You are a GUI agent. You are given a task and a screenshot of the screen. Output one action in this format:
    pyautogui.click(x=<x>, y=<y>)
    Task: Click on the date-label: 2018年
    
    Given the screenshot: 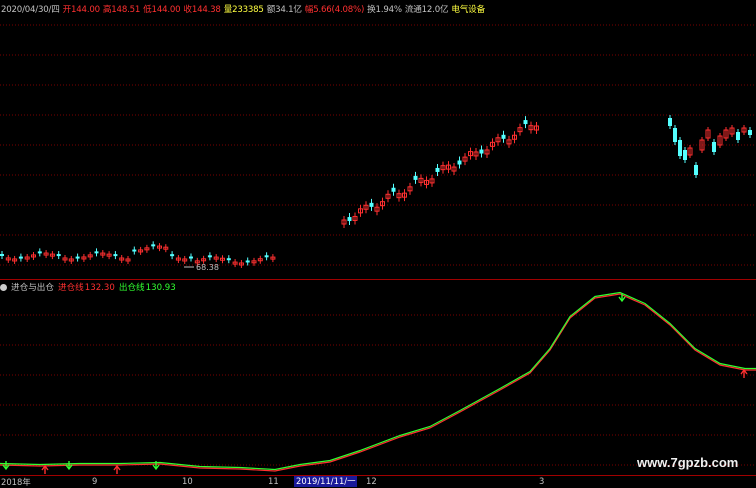 What is the action you would take?
    pyautogui.click(x=16, y=482)
    